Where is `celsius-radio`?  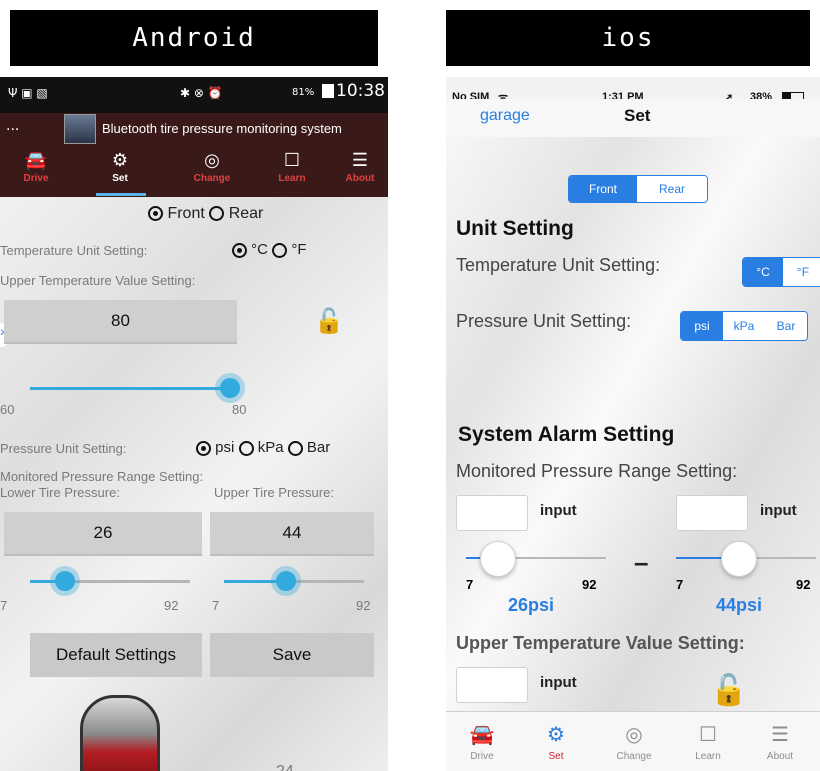 celsius-radio is located at coordinates (239, 250).